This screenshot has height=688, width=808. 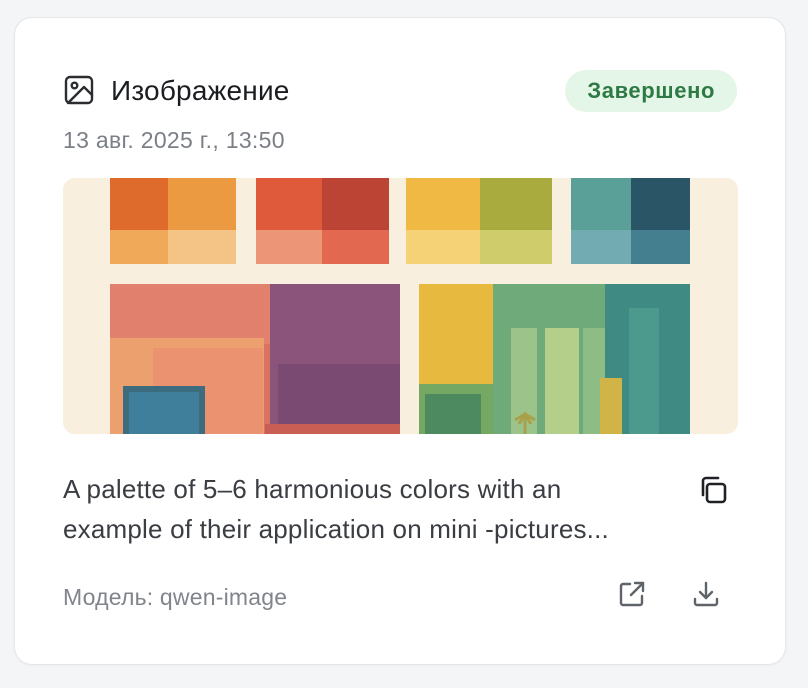 What do you see at coordinates (79, 90) in the screenshot?
I see `image-icon` at bounding box center [79, 90].